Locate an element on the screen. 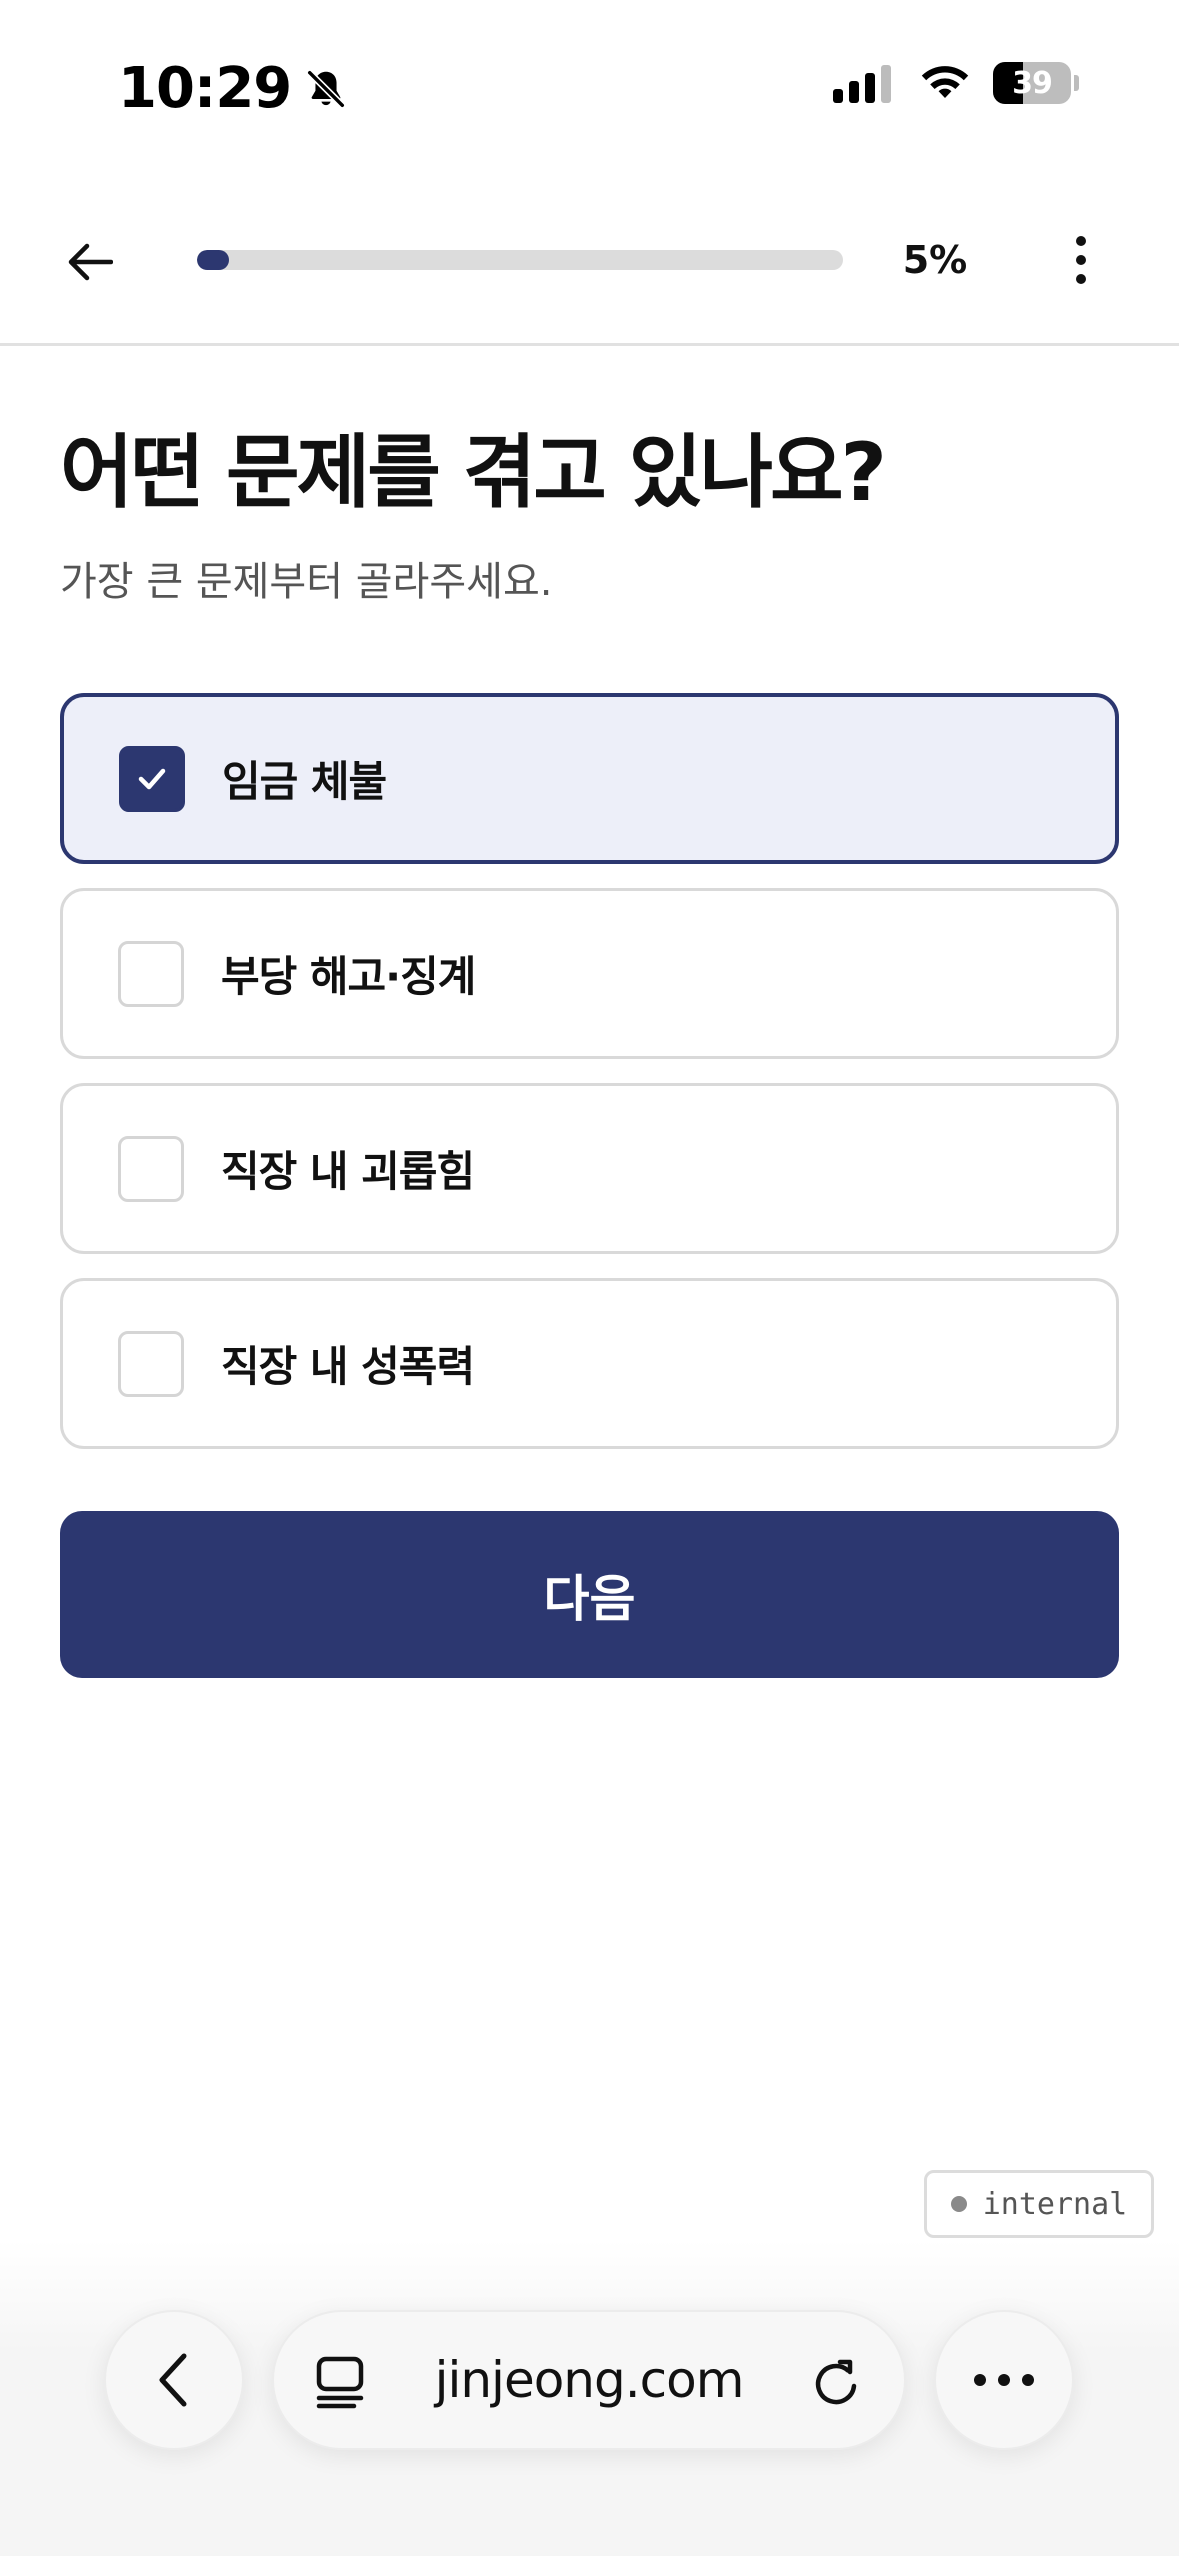  next-button: 다음 is located at coordinates (589, 1594).